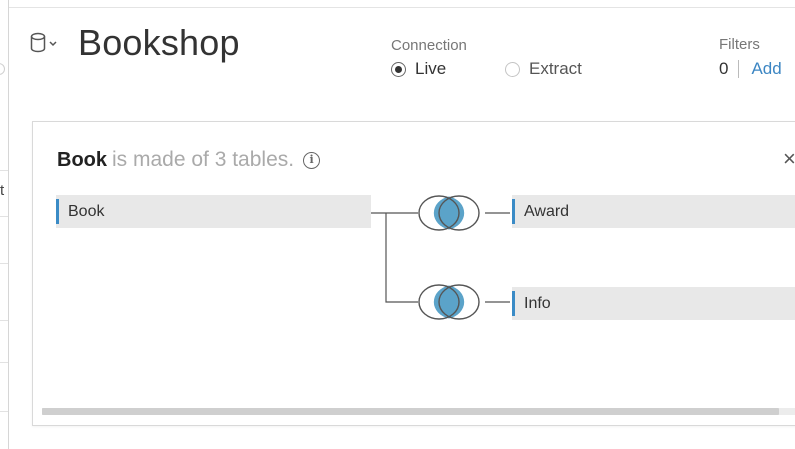 The image size is (795, 449). What do you see at coordinates (86, 211) in the screenshot?
I see `table-book-label: Book` at bounding box center [86, 211].